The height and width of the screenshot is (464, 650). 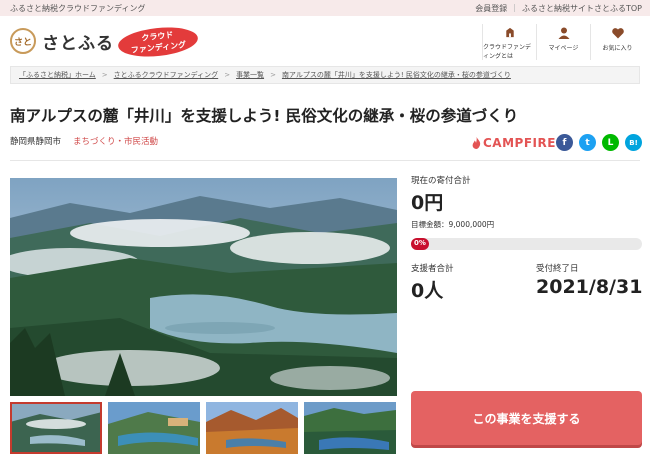 What do you see at coordinates (115, 141) in the screenshot?
I see `project-category: まちづくり・市民活動` at bounding box center [115, 141].